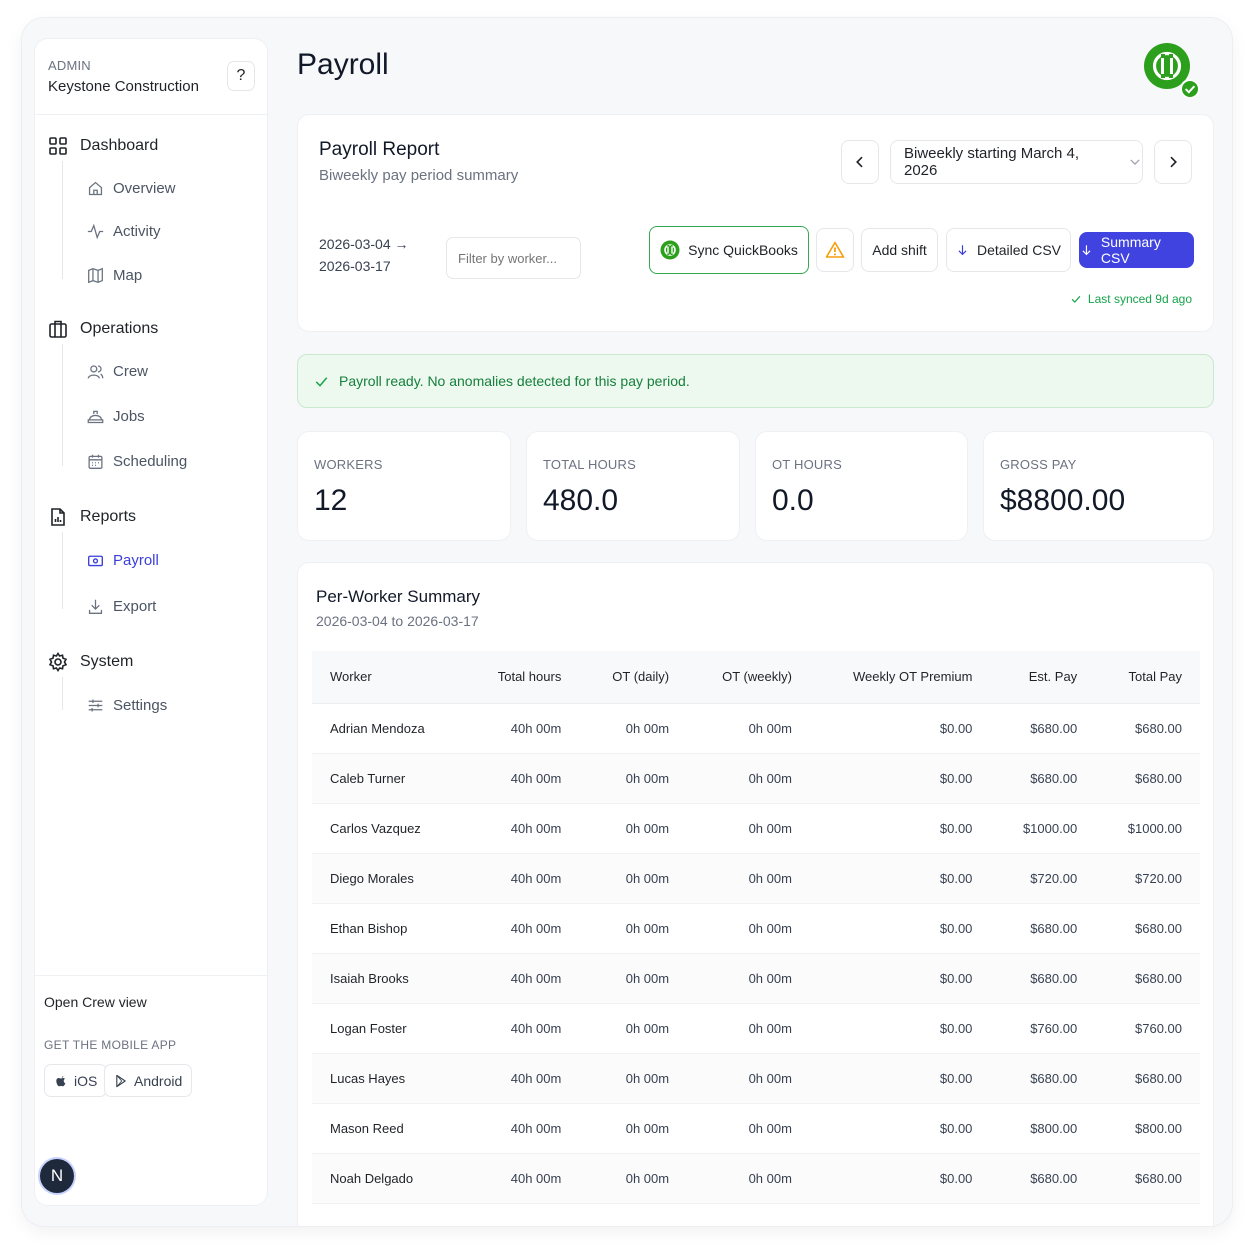 The height and width of the screenshot is (1254, 1254). I want to click on worker-name-cell: Diego Morales, so click(388, 878).